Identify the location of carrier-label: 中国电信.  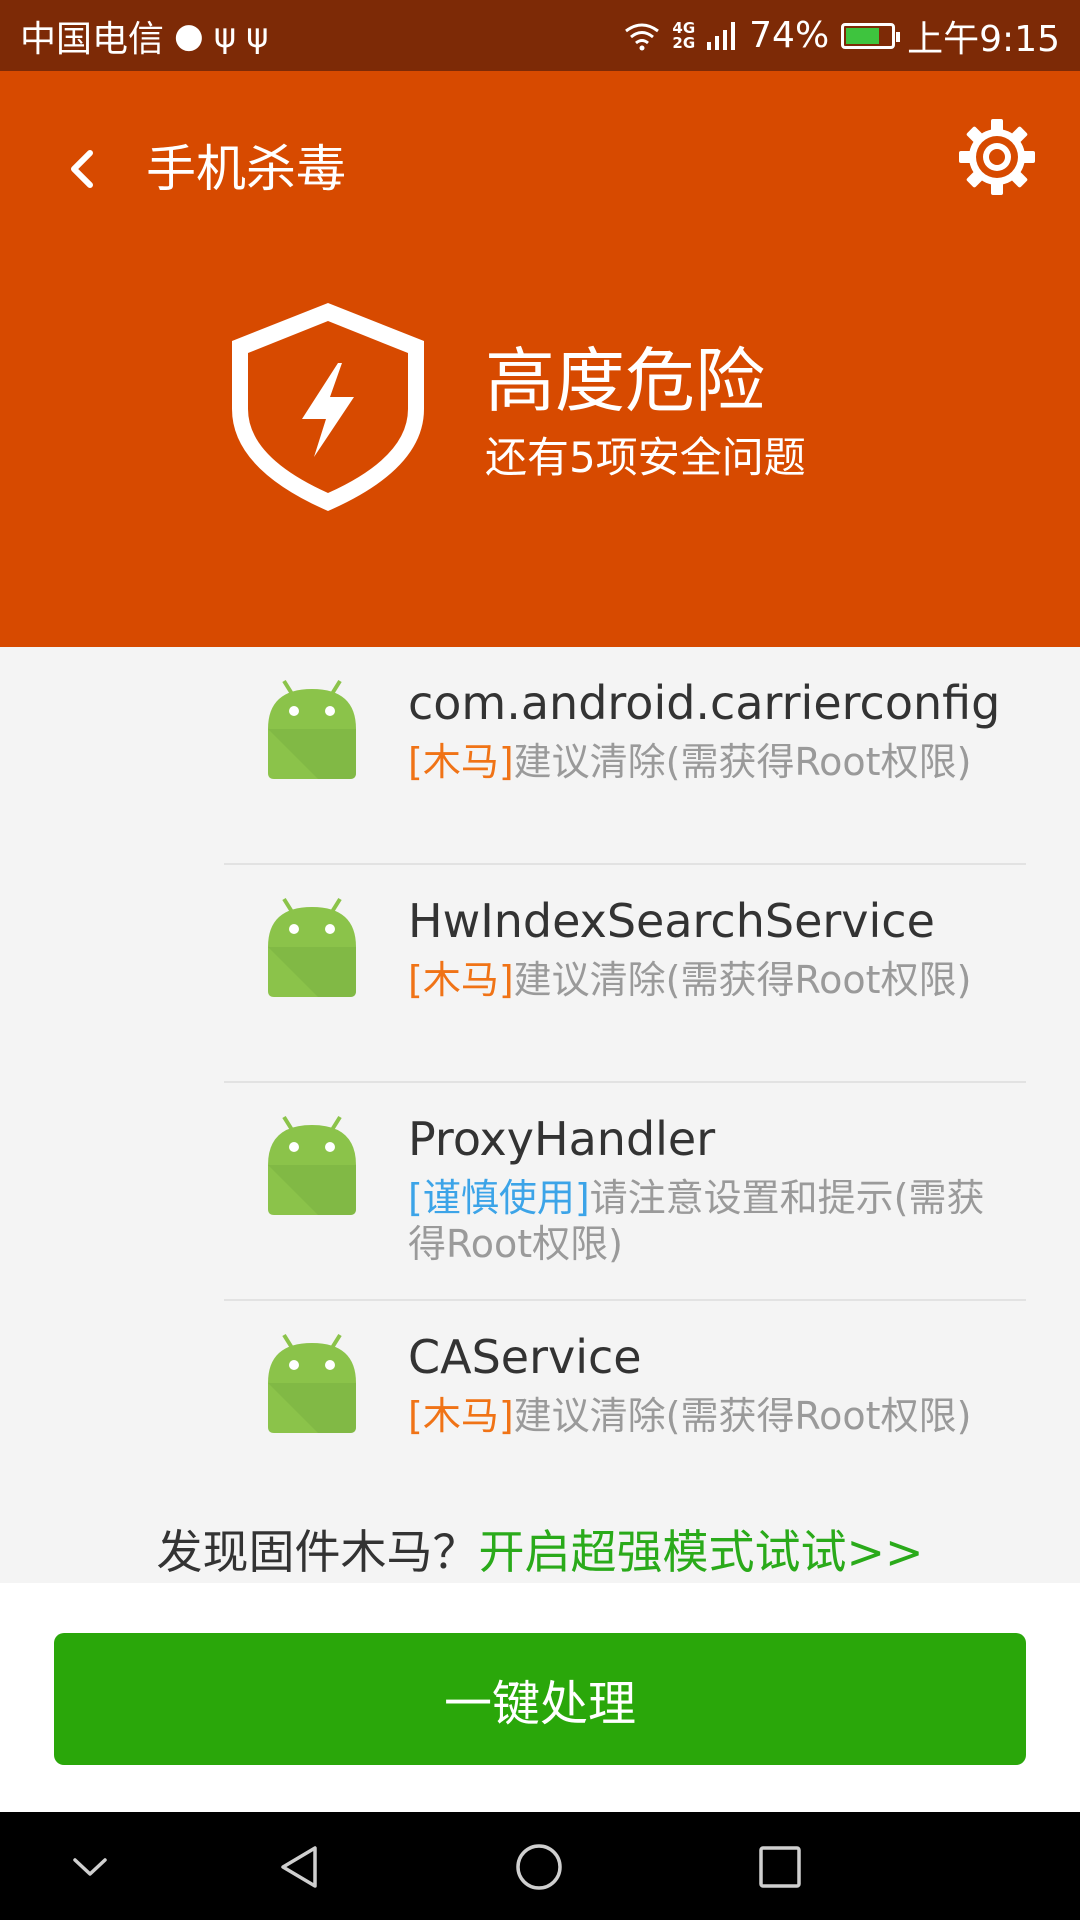
(92, 39).